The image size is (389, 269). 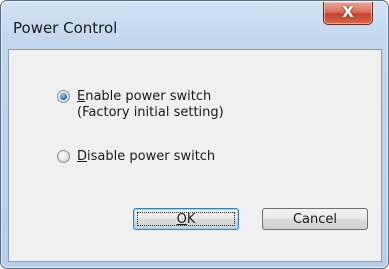 I want to click on enable-option-label: Enable power switch, so click(x=144, y=96).